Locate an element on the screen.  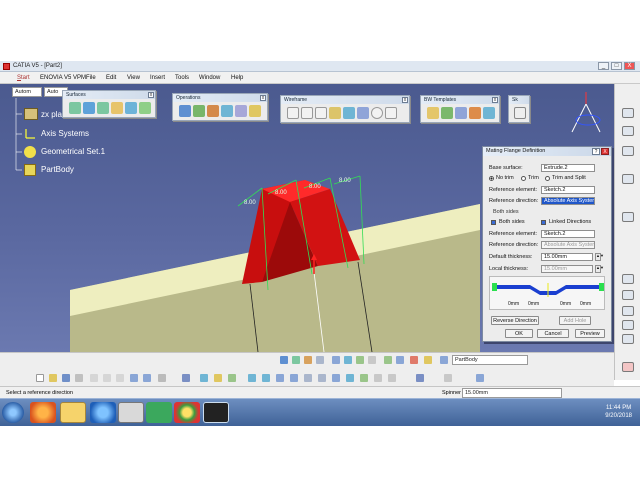
sketch-icon is located at coordinates (520, 113).